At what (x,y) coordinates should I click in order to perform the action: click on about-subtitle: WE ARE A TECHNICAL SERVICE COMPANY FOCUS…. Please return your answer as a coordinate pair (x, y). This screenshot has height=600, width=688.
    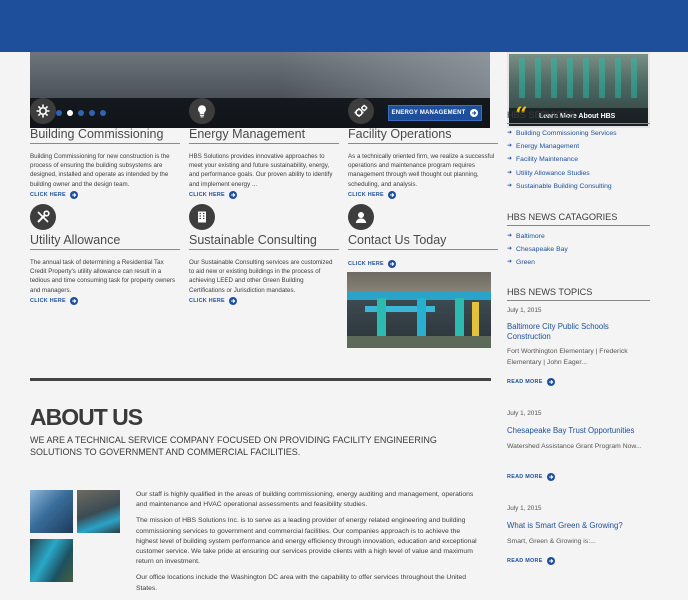
    Looking at the image, I should click on (233, 446).